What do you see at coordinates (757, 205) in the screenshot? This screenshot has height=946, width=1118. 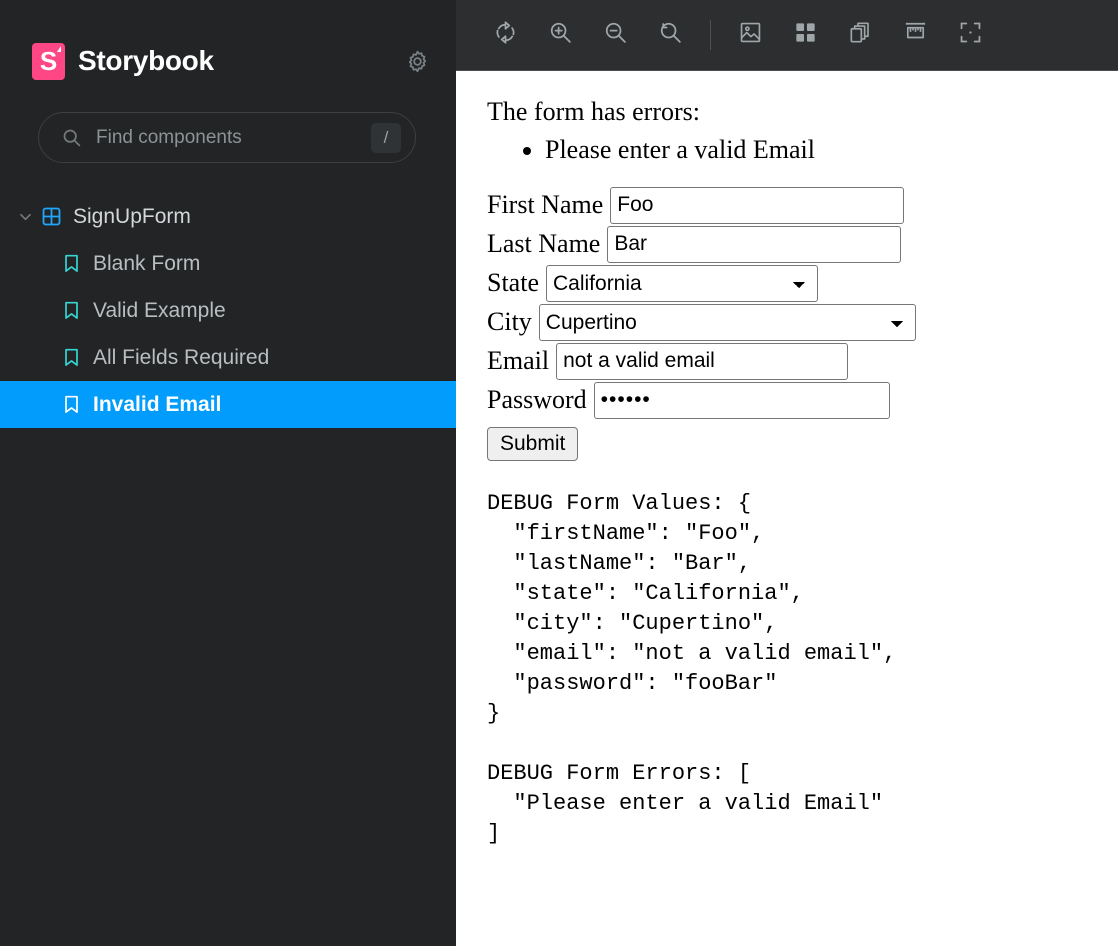 I see `first-name-input` at bounding box center [757, 205].